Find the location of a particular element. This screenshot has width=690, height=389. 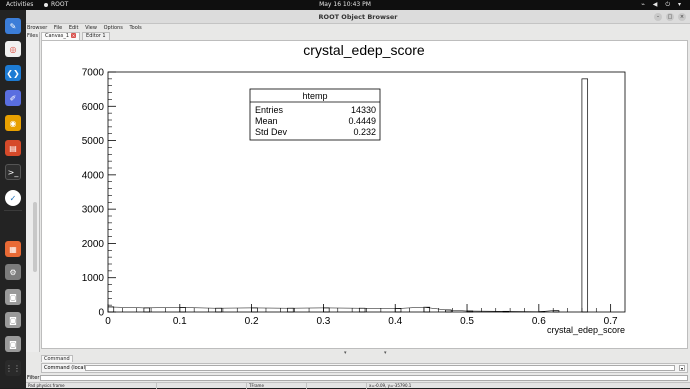

y-axis: 0 1000 2000 3000 4000 5000 6000 7000 is located at coordinates (99, 193).